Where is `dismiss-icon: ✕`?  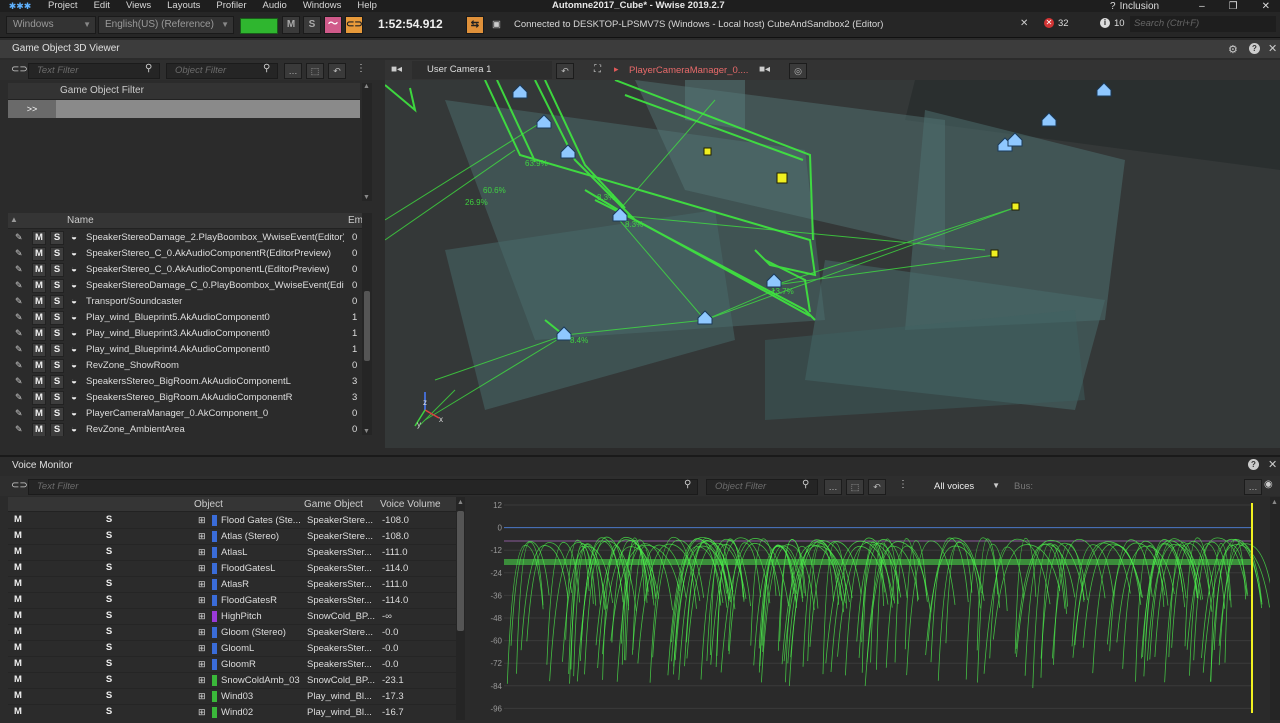
dismiss-icon: ✕ is located at coordinates (1024, 23).